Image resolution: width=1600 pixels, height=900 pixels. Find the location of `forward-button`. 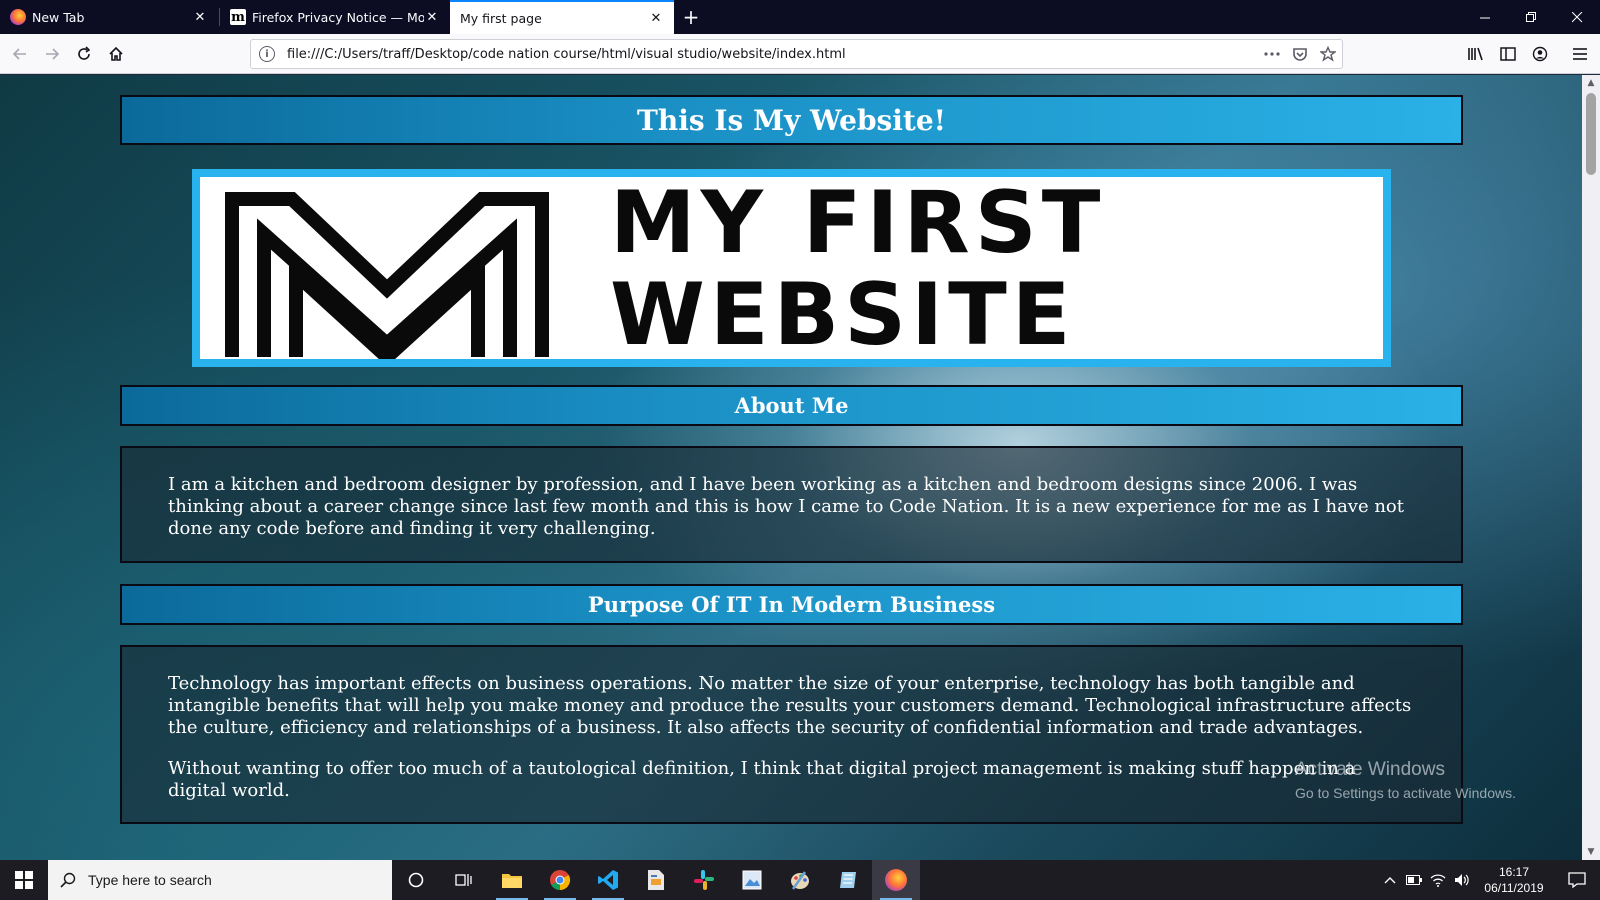

forward-button is located at coordinates (52, 54).